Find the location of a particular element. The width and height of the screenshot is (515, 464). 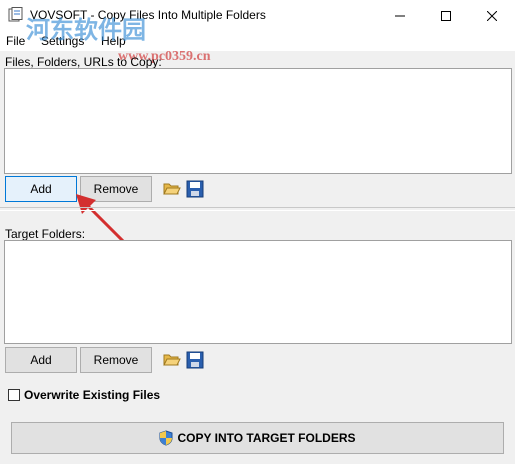

splitter-handle is located at coordinates (257, 209).